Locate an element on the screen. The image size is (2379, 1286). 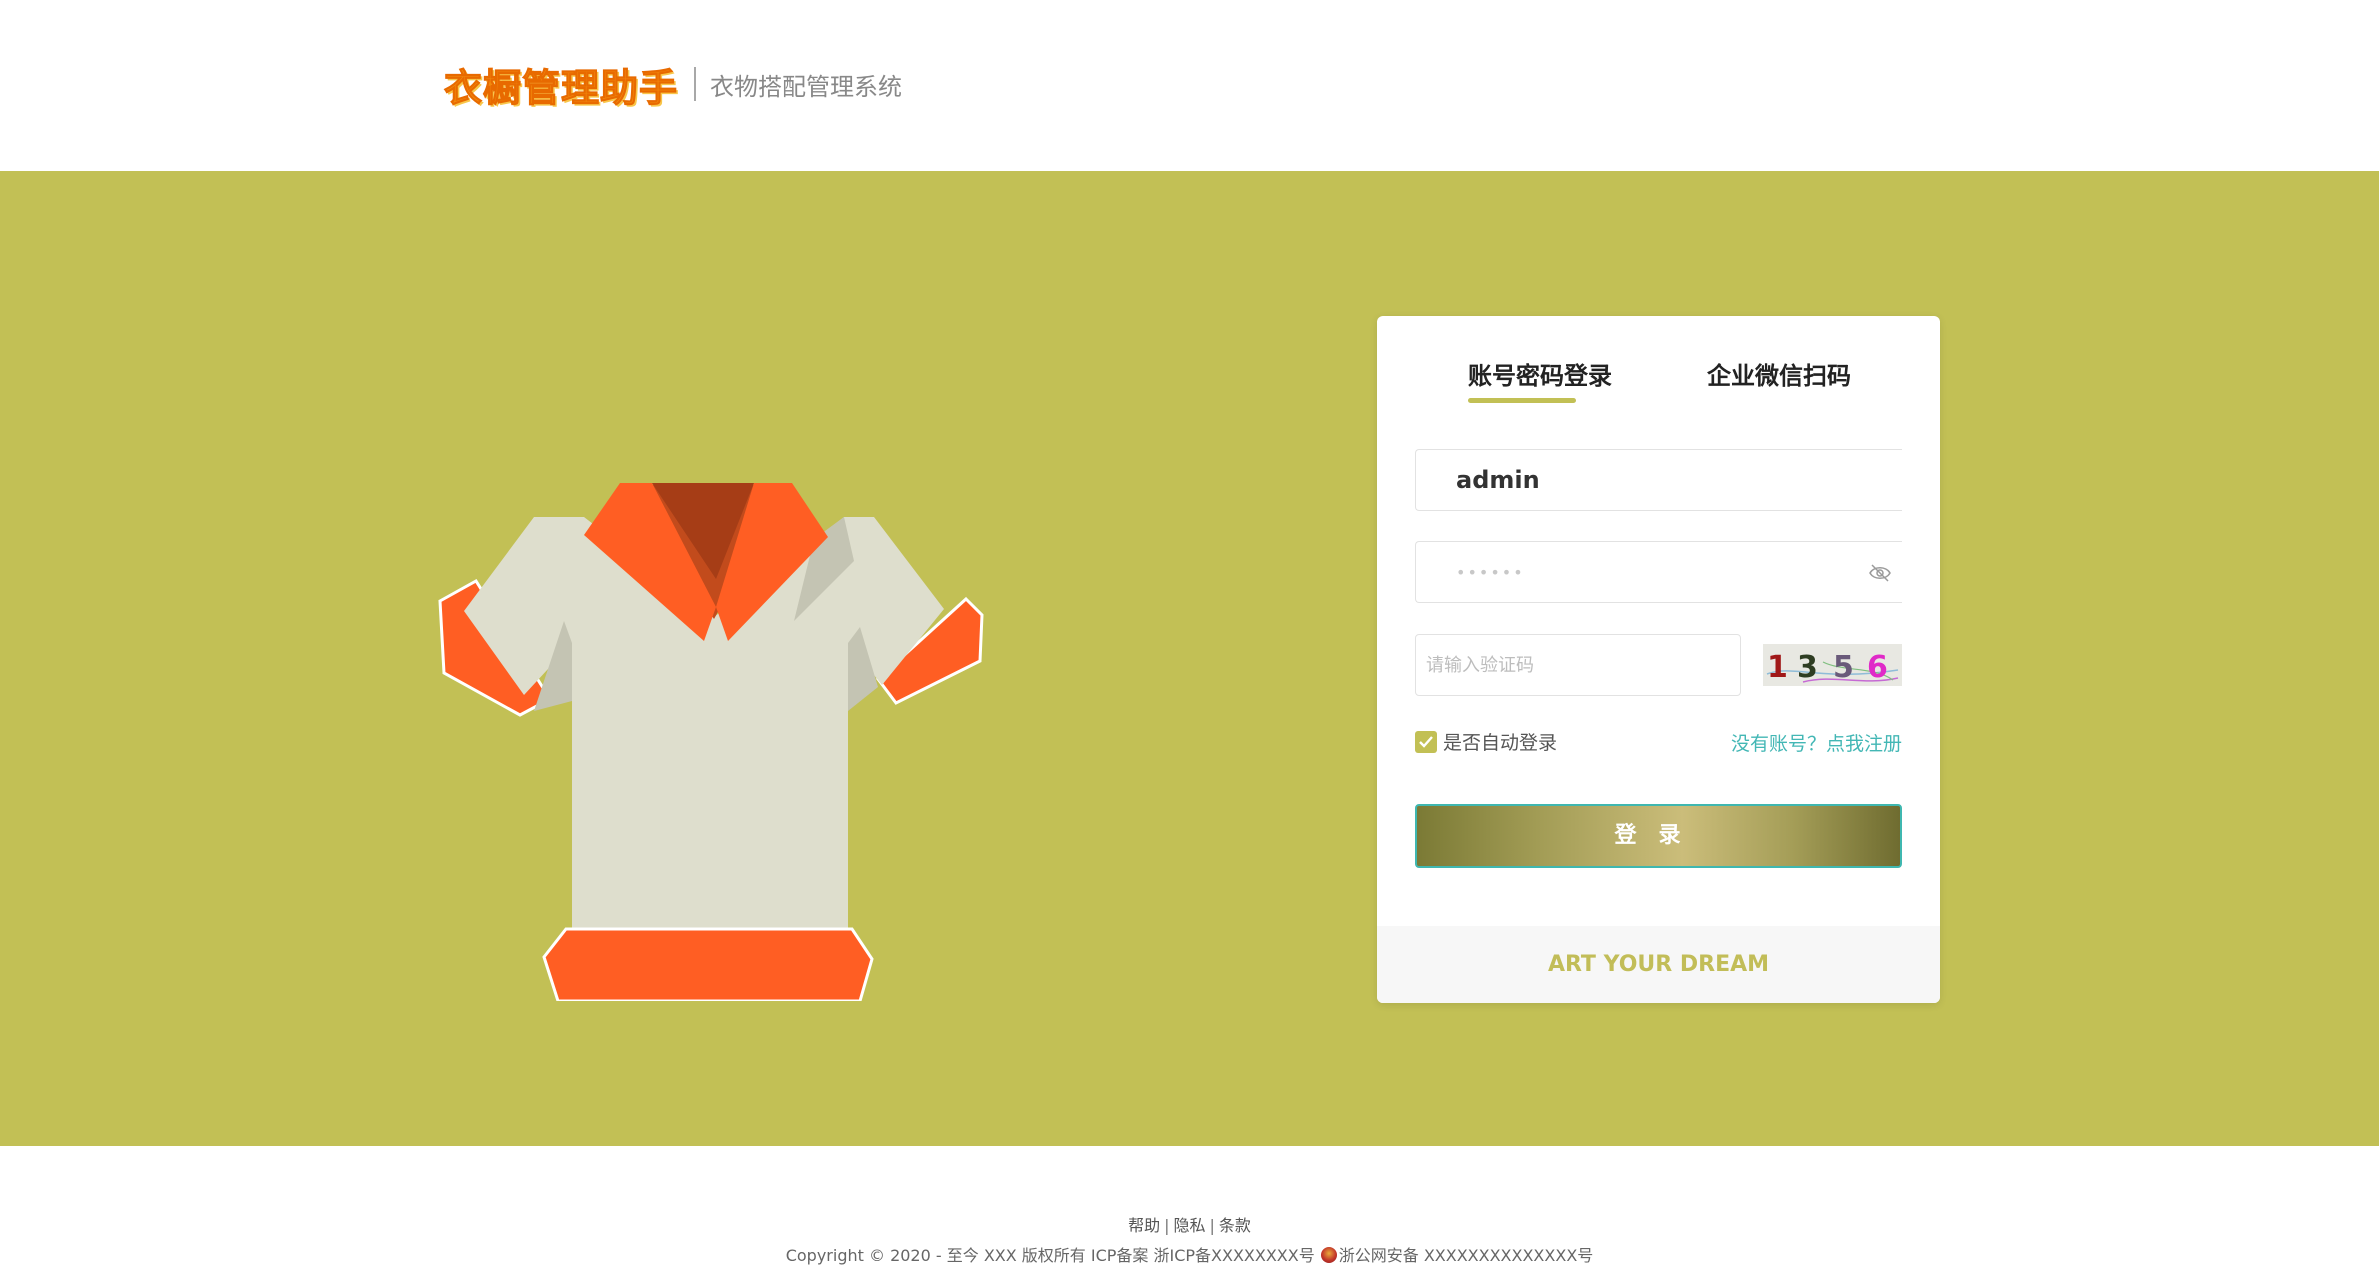
brand: 衣橱管理助手 衣物搭配管理系统 is located at coordinates (673, 84).